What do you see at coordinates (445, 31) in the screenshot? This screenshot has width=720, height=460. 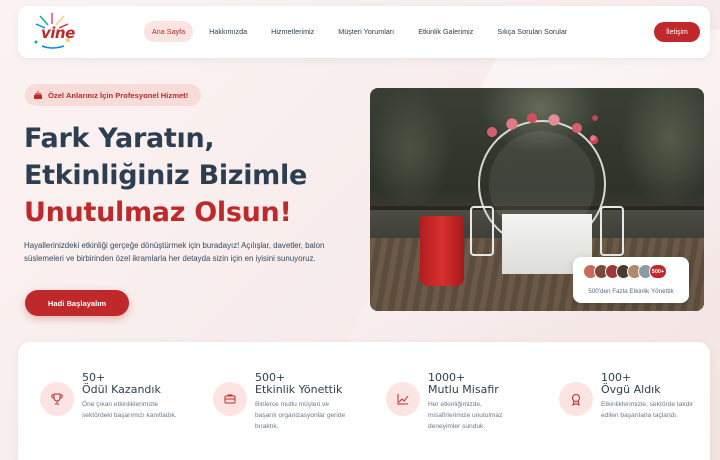 I see `nav-link-gallery: Etkinlik Galerimiz` at bounding box center [445, 31].